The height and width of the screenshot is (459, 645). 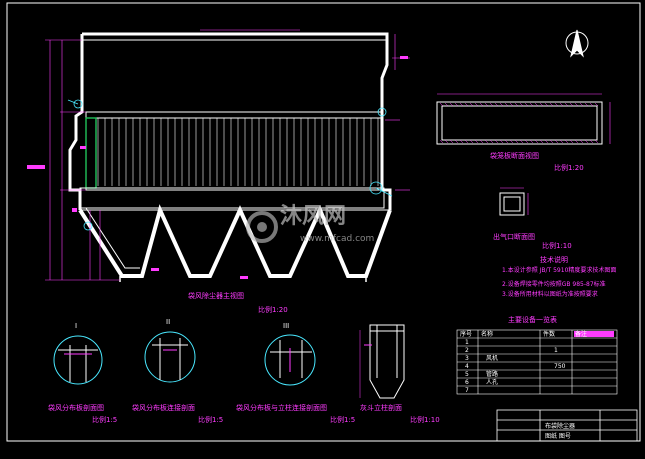 I want to click on main-view-scale: 比例1:20, so click(x=273, y=310).